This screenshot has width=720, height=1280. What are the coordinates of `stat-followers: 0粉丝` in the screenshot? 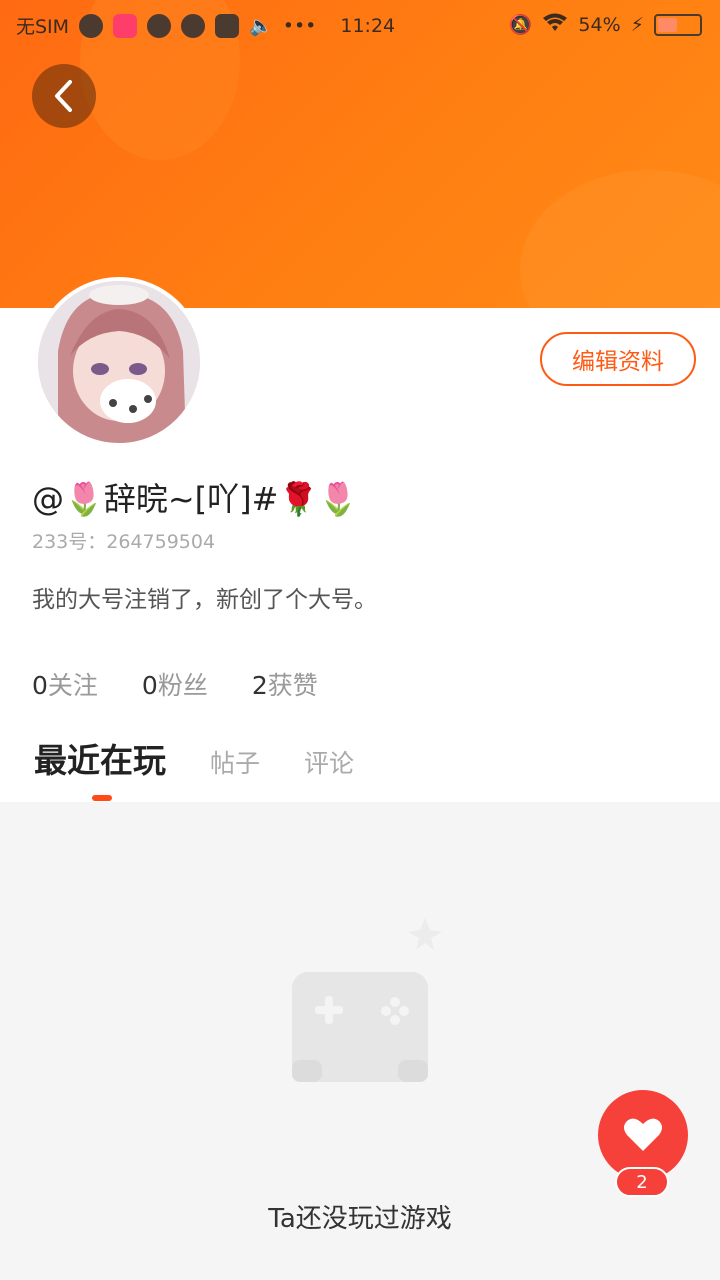 It's located at (175, 684).